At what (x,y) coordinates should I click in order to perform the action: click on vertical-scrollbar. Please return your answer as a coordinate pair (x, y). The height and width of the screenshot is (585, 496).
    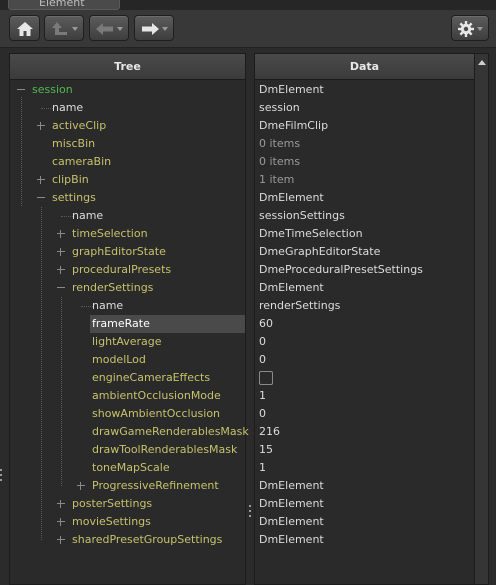
    Looking at the image, I should click on (481, 319).